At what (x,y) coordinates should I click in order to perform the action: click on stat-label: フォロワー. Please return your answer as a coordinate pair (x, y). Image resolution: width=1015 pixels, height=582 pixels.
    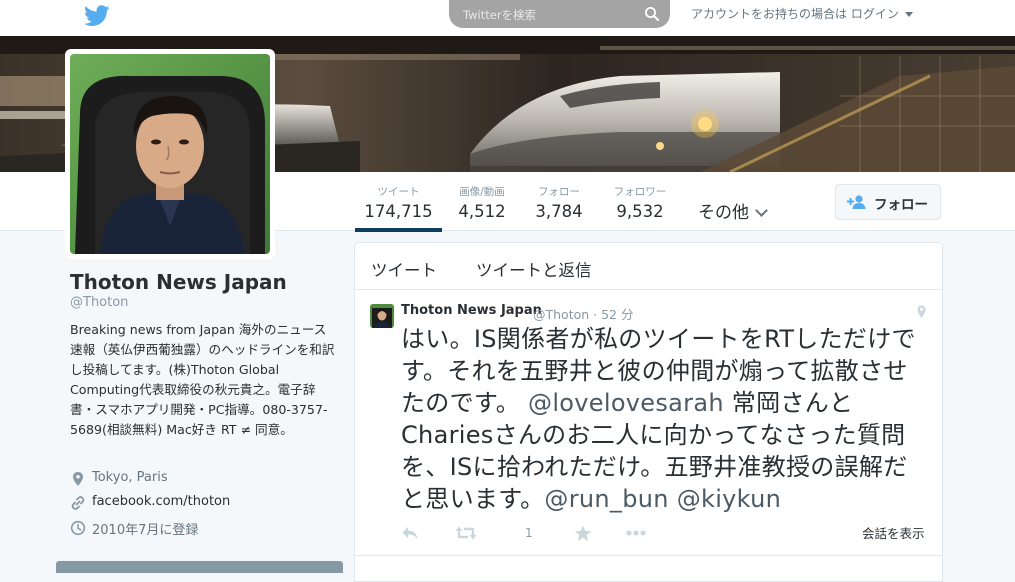
    Looking at the image, I should click on (640, 192).